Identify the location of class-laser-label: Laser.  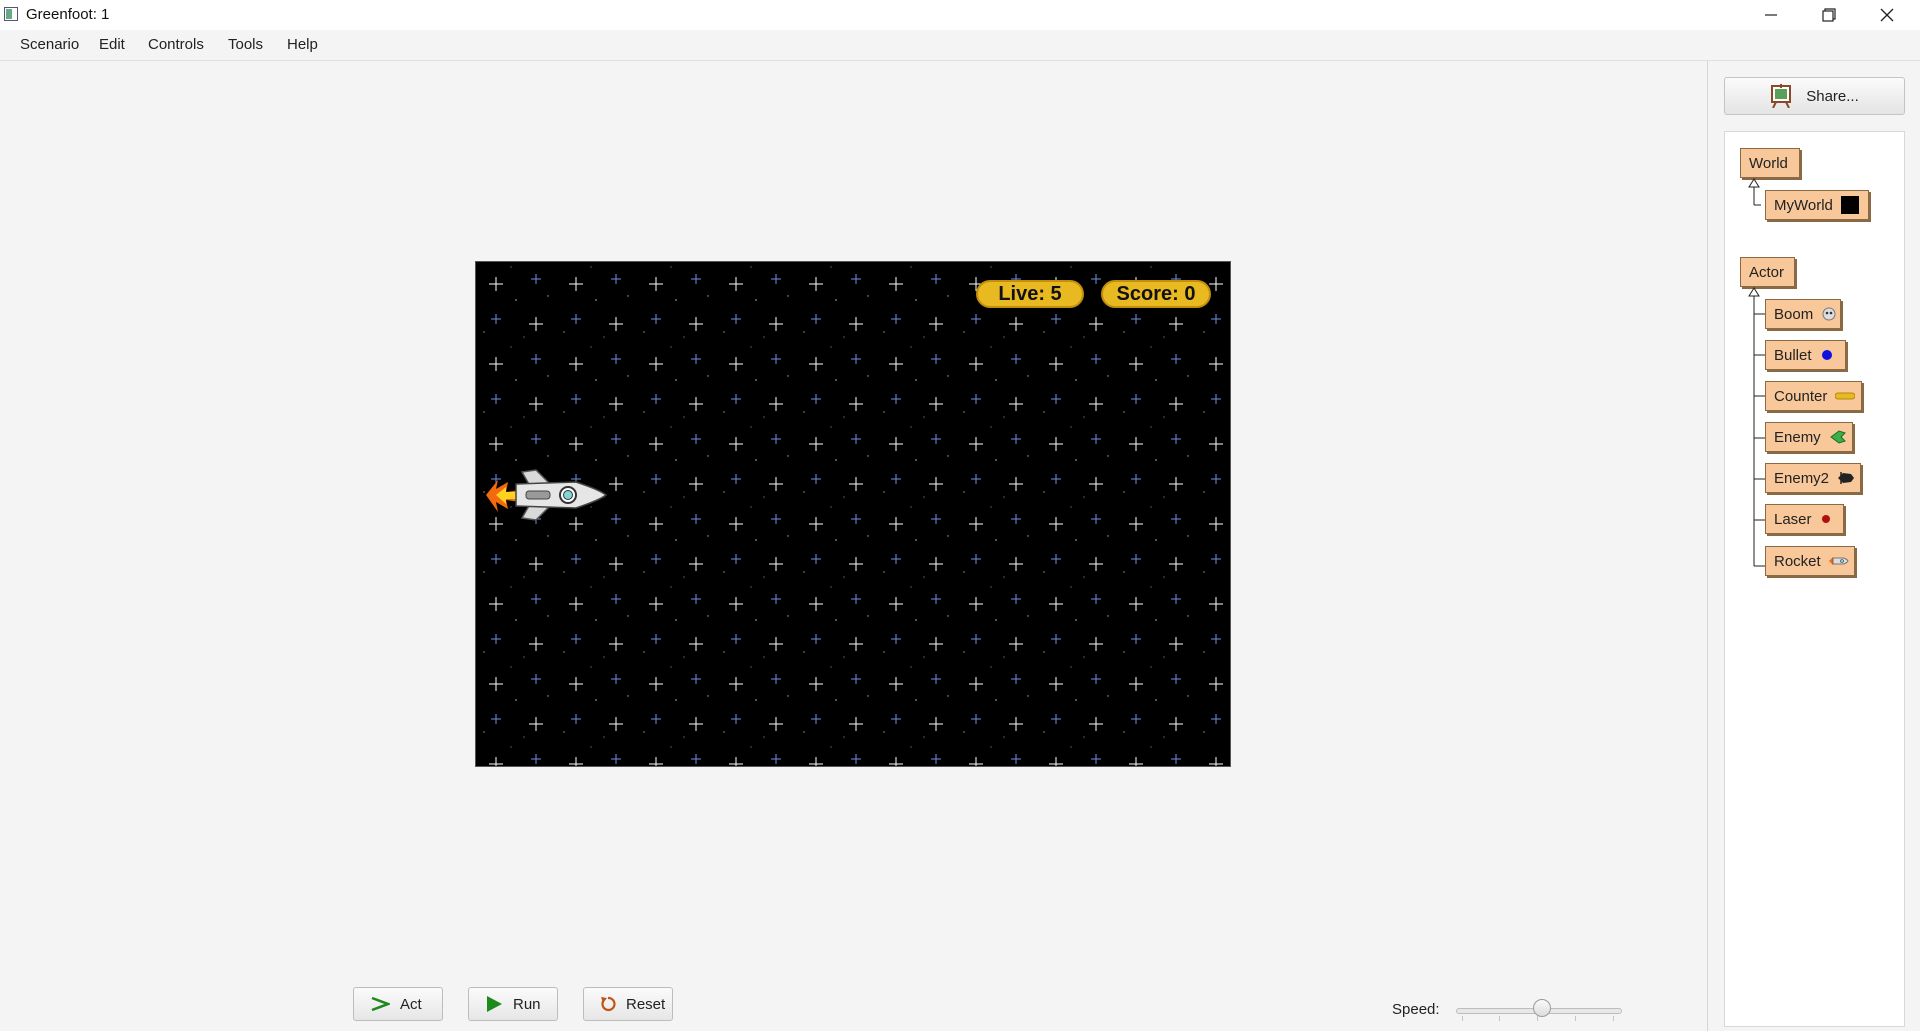
(1793, 519).